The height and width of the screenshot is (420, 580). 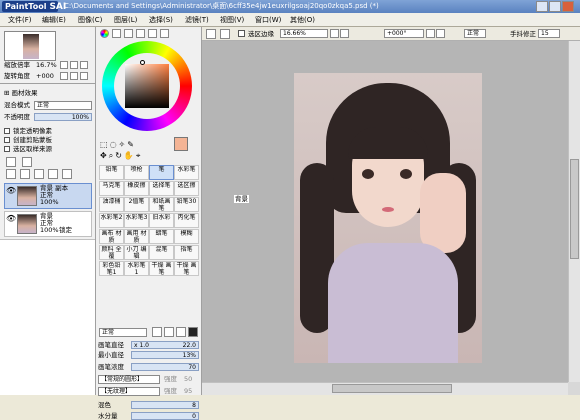 I want to click on layer-options-icon, so click(x=67, y=174).